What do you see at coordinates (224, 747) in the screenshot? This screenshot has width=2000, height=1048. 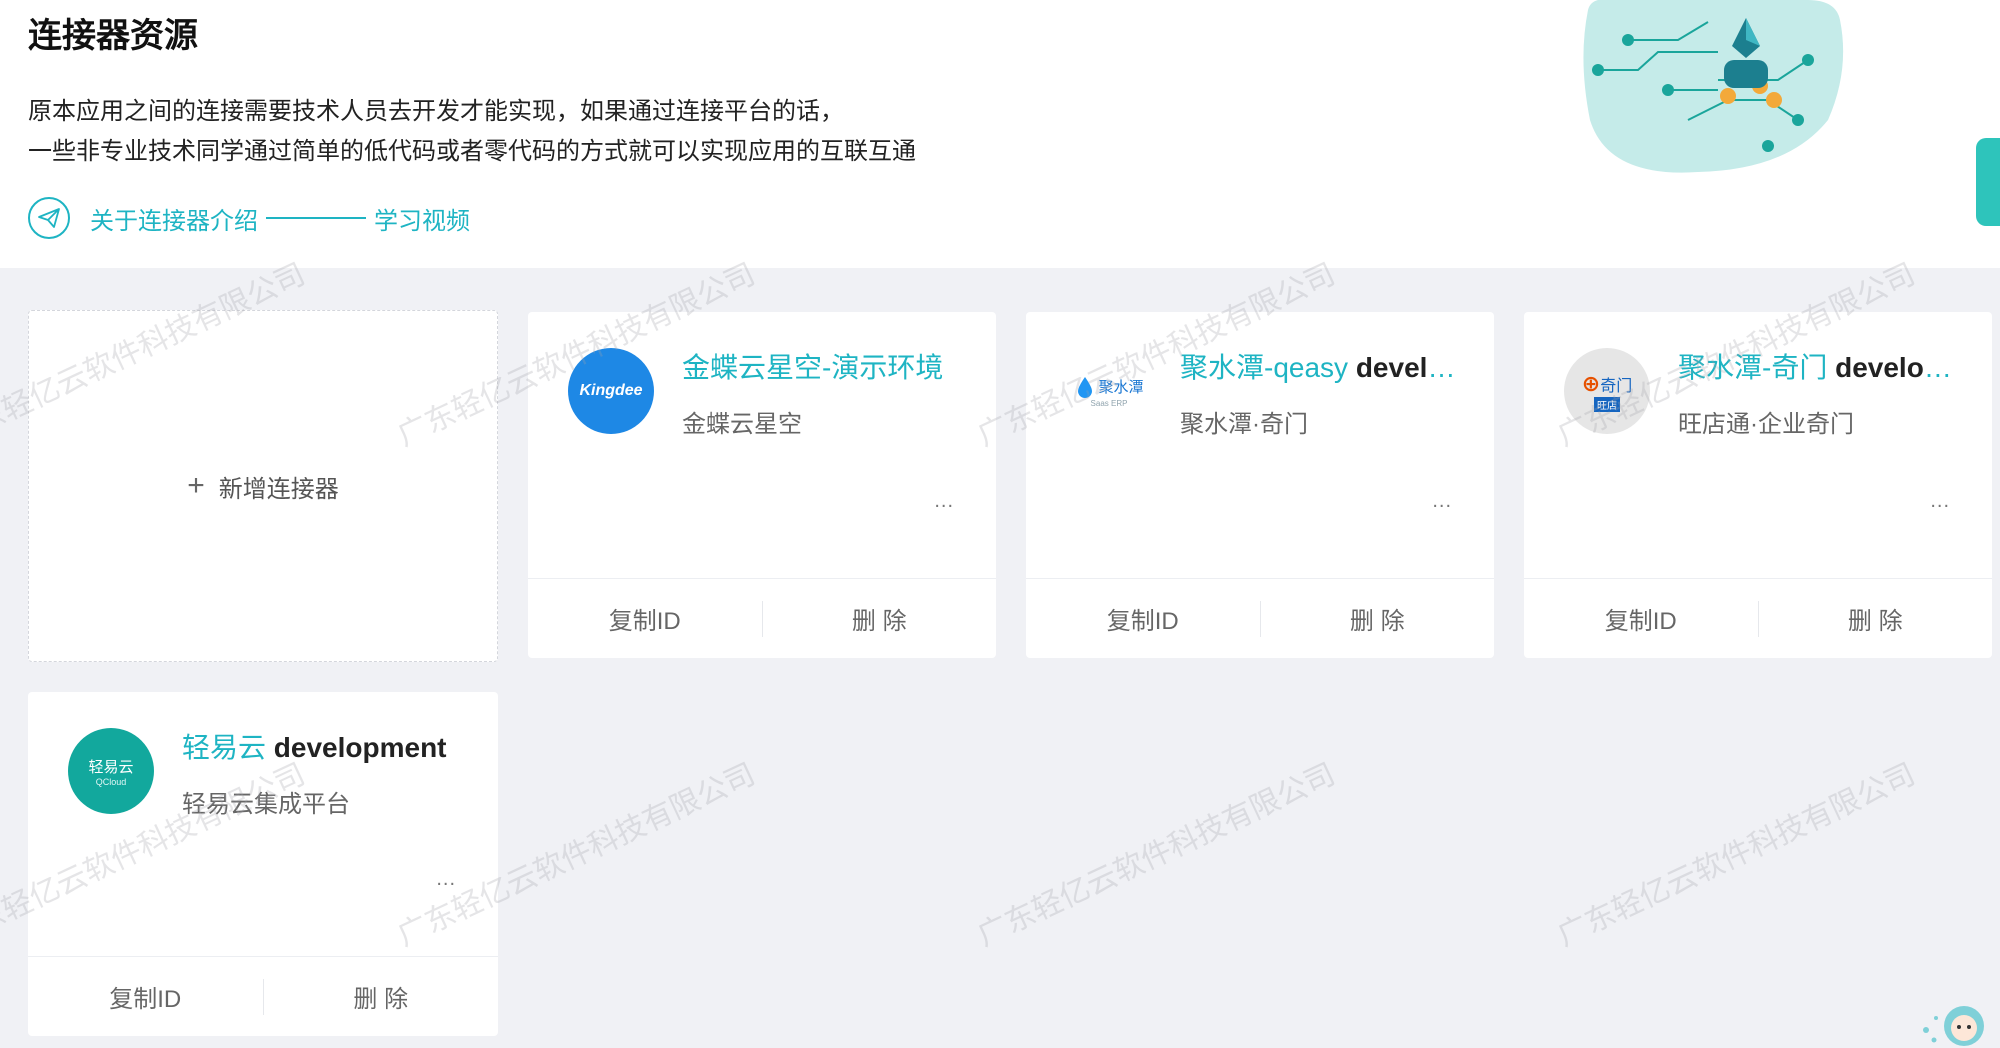 I see `connector-name: 轻易云` at bounding box center [224, 747].